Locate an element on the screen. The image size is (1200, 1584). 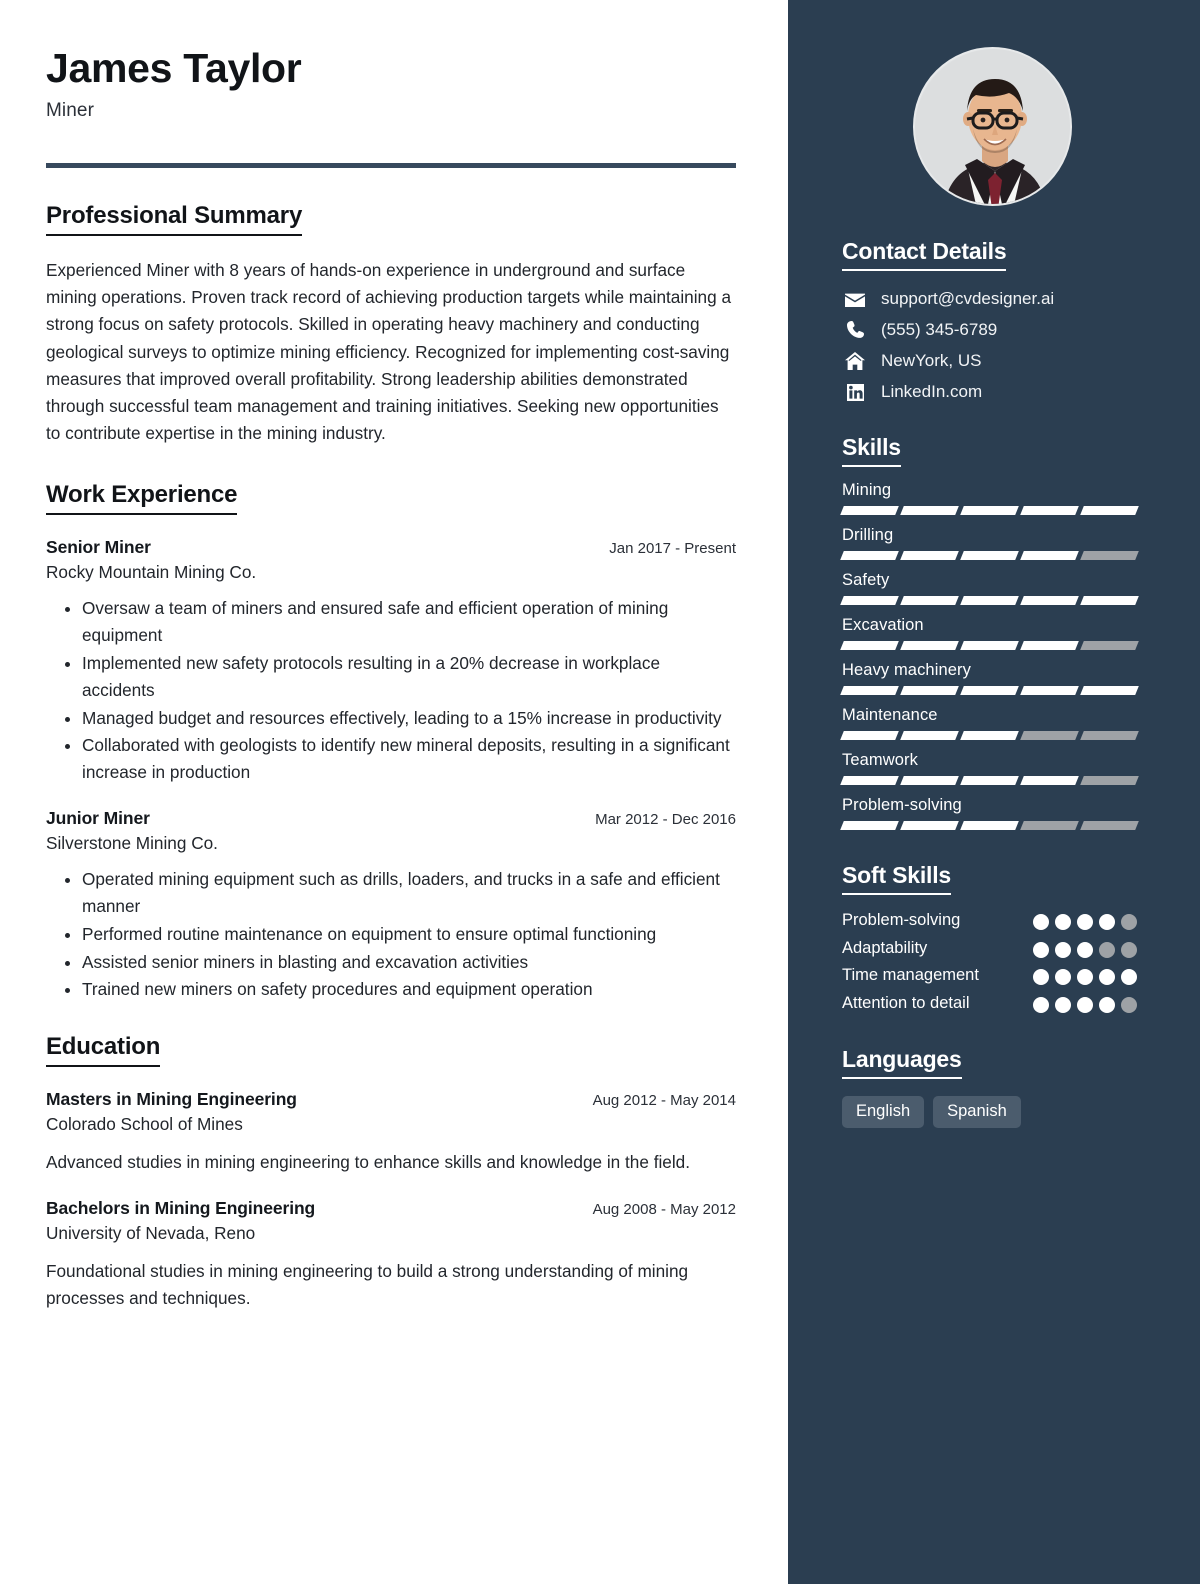
skill-label: Mining is located at coordinates (867, 490).